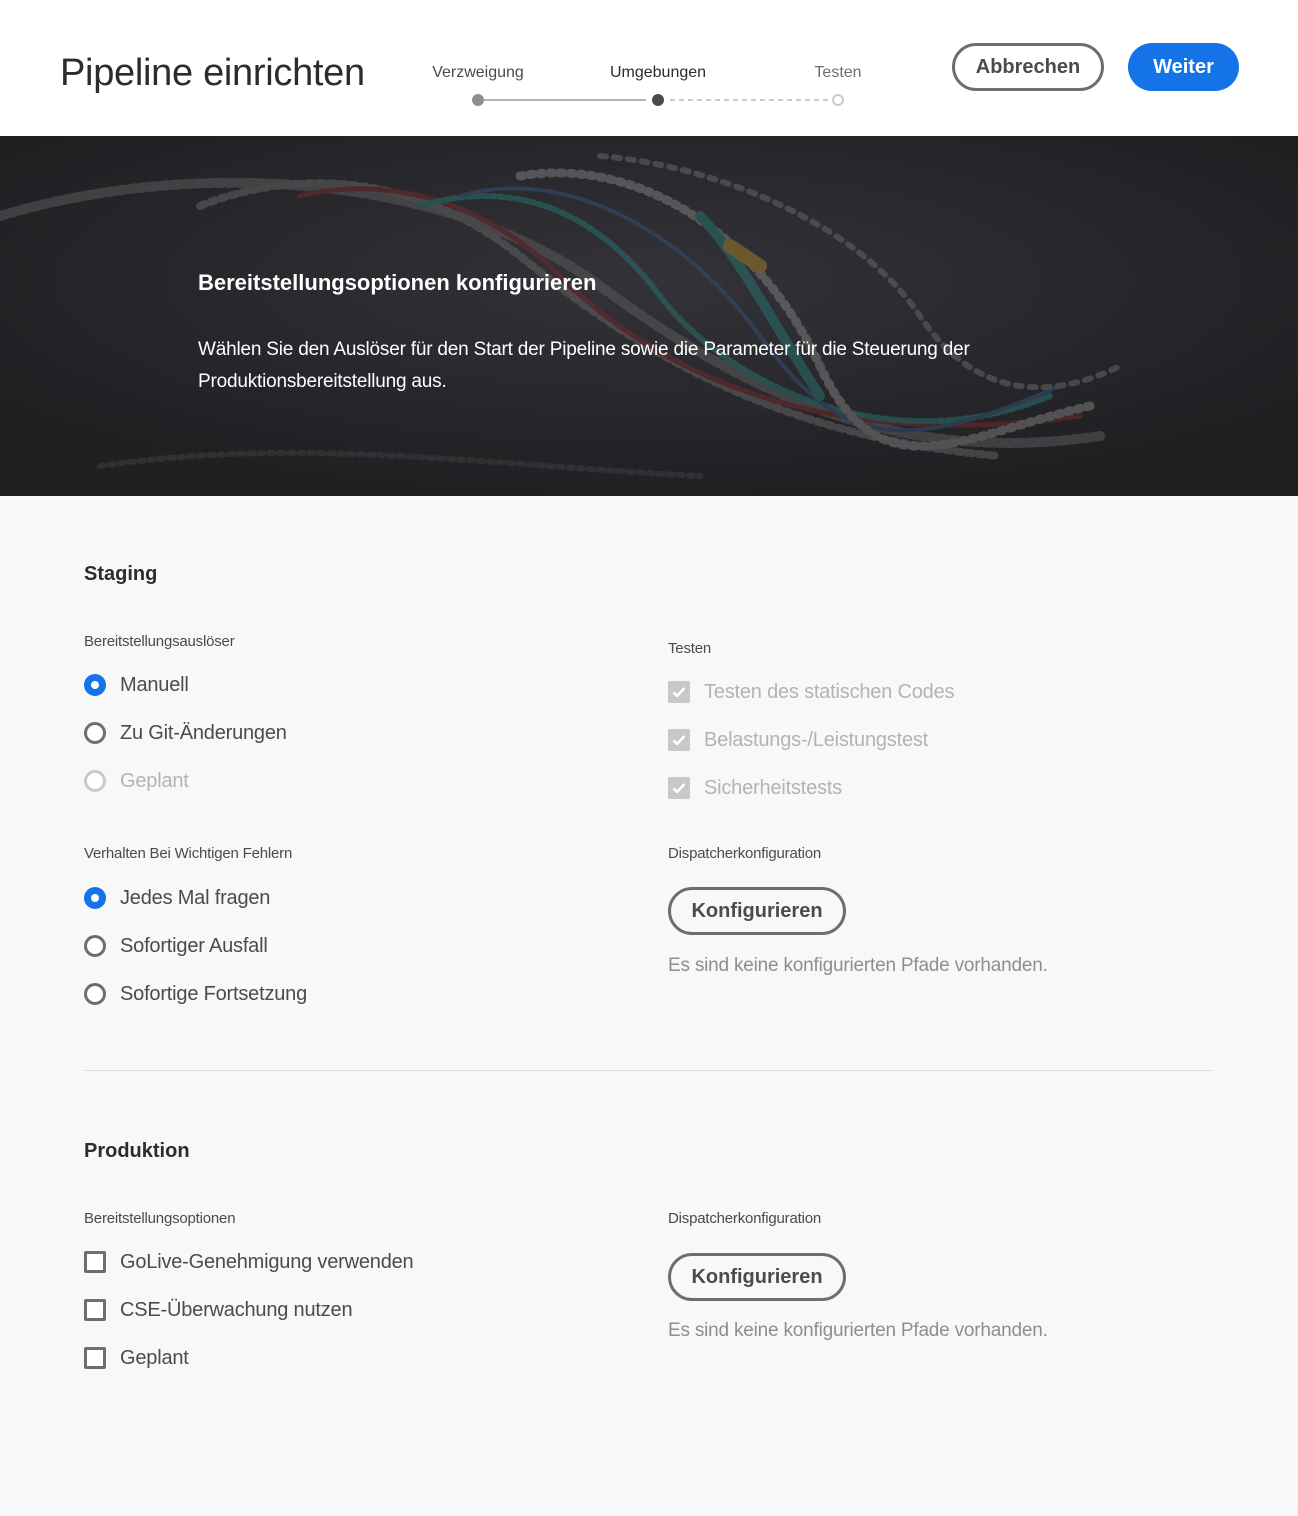  I want to click on checkbox-scheduled: Geplant, so click(136, 1358).